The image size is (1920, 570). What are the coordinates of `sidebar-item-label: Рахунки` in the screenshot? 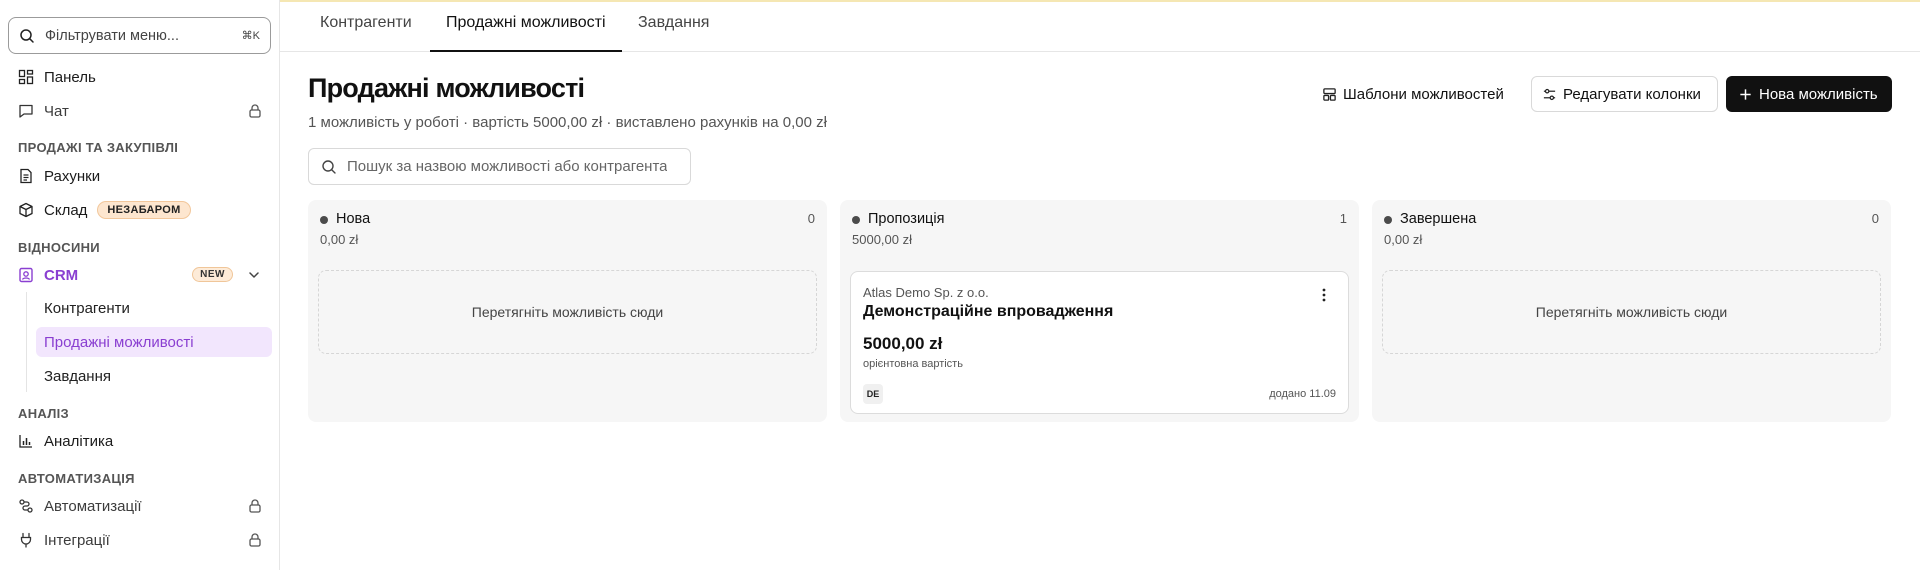 It's located at (72, 176).